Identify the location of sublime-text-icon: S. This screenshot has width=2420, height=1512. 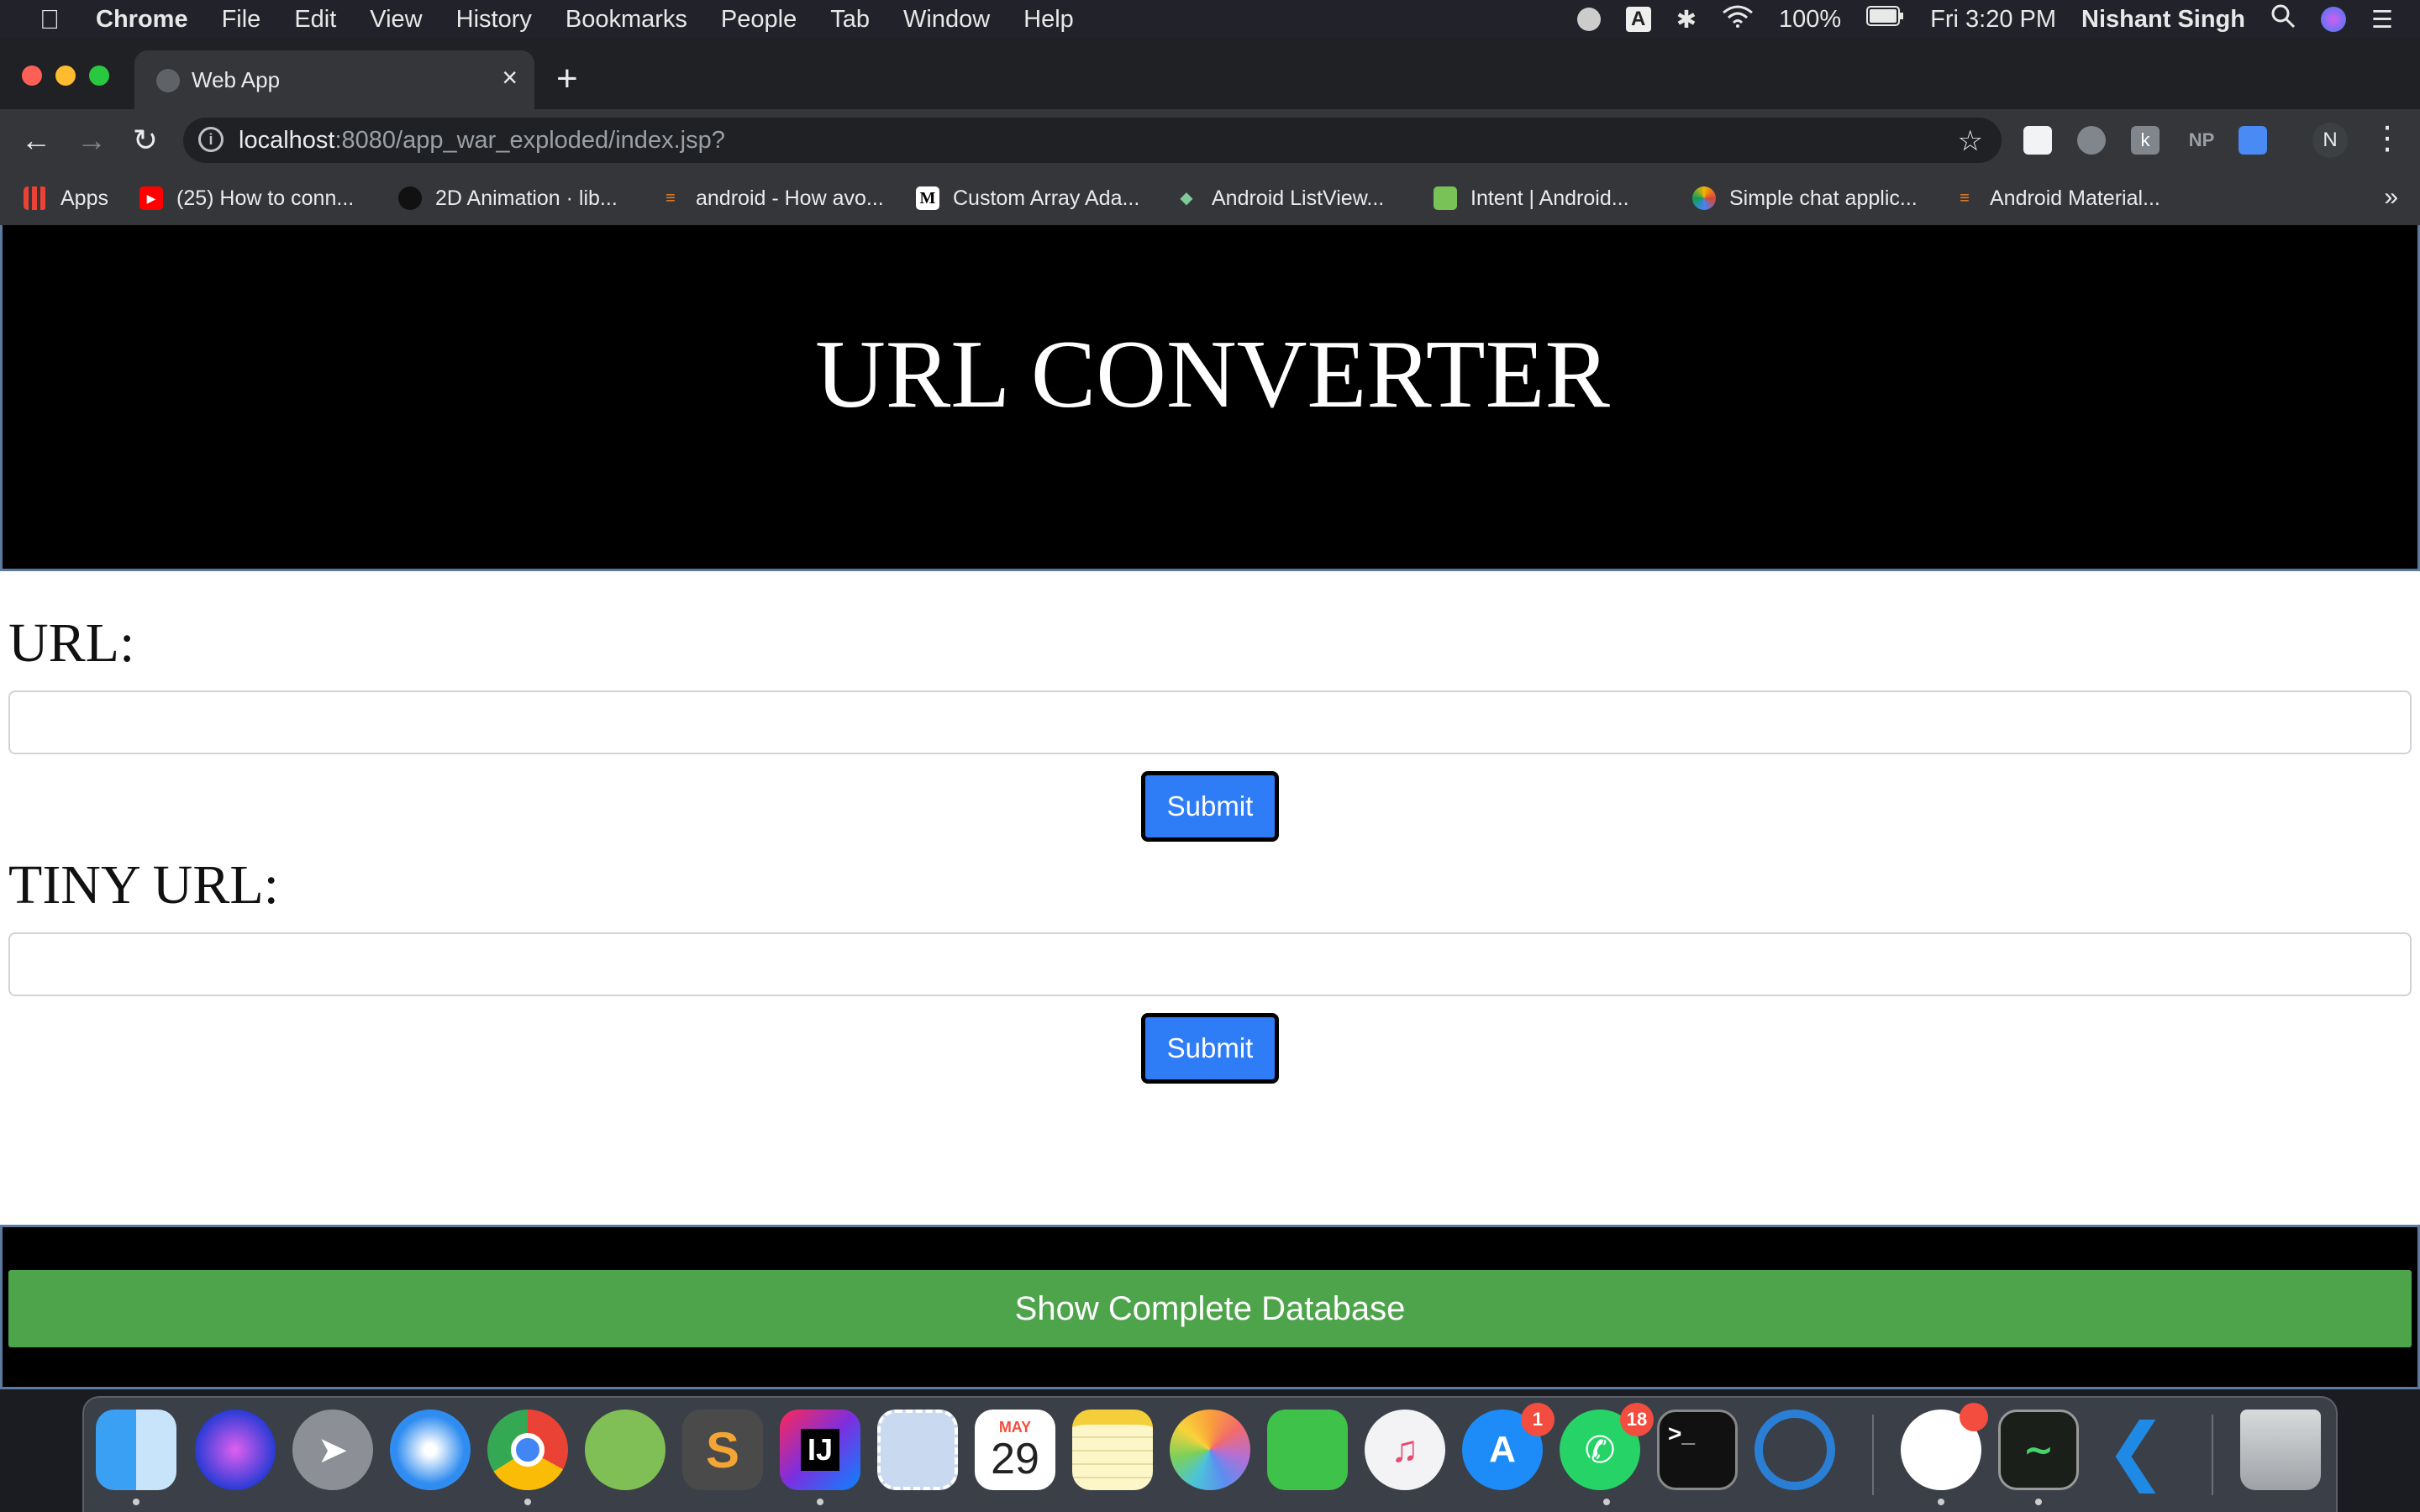
(722, 1450).